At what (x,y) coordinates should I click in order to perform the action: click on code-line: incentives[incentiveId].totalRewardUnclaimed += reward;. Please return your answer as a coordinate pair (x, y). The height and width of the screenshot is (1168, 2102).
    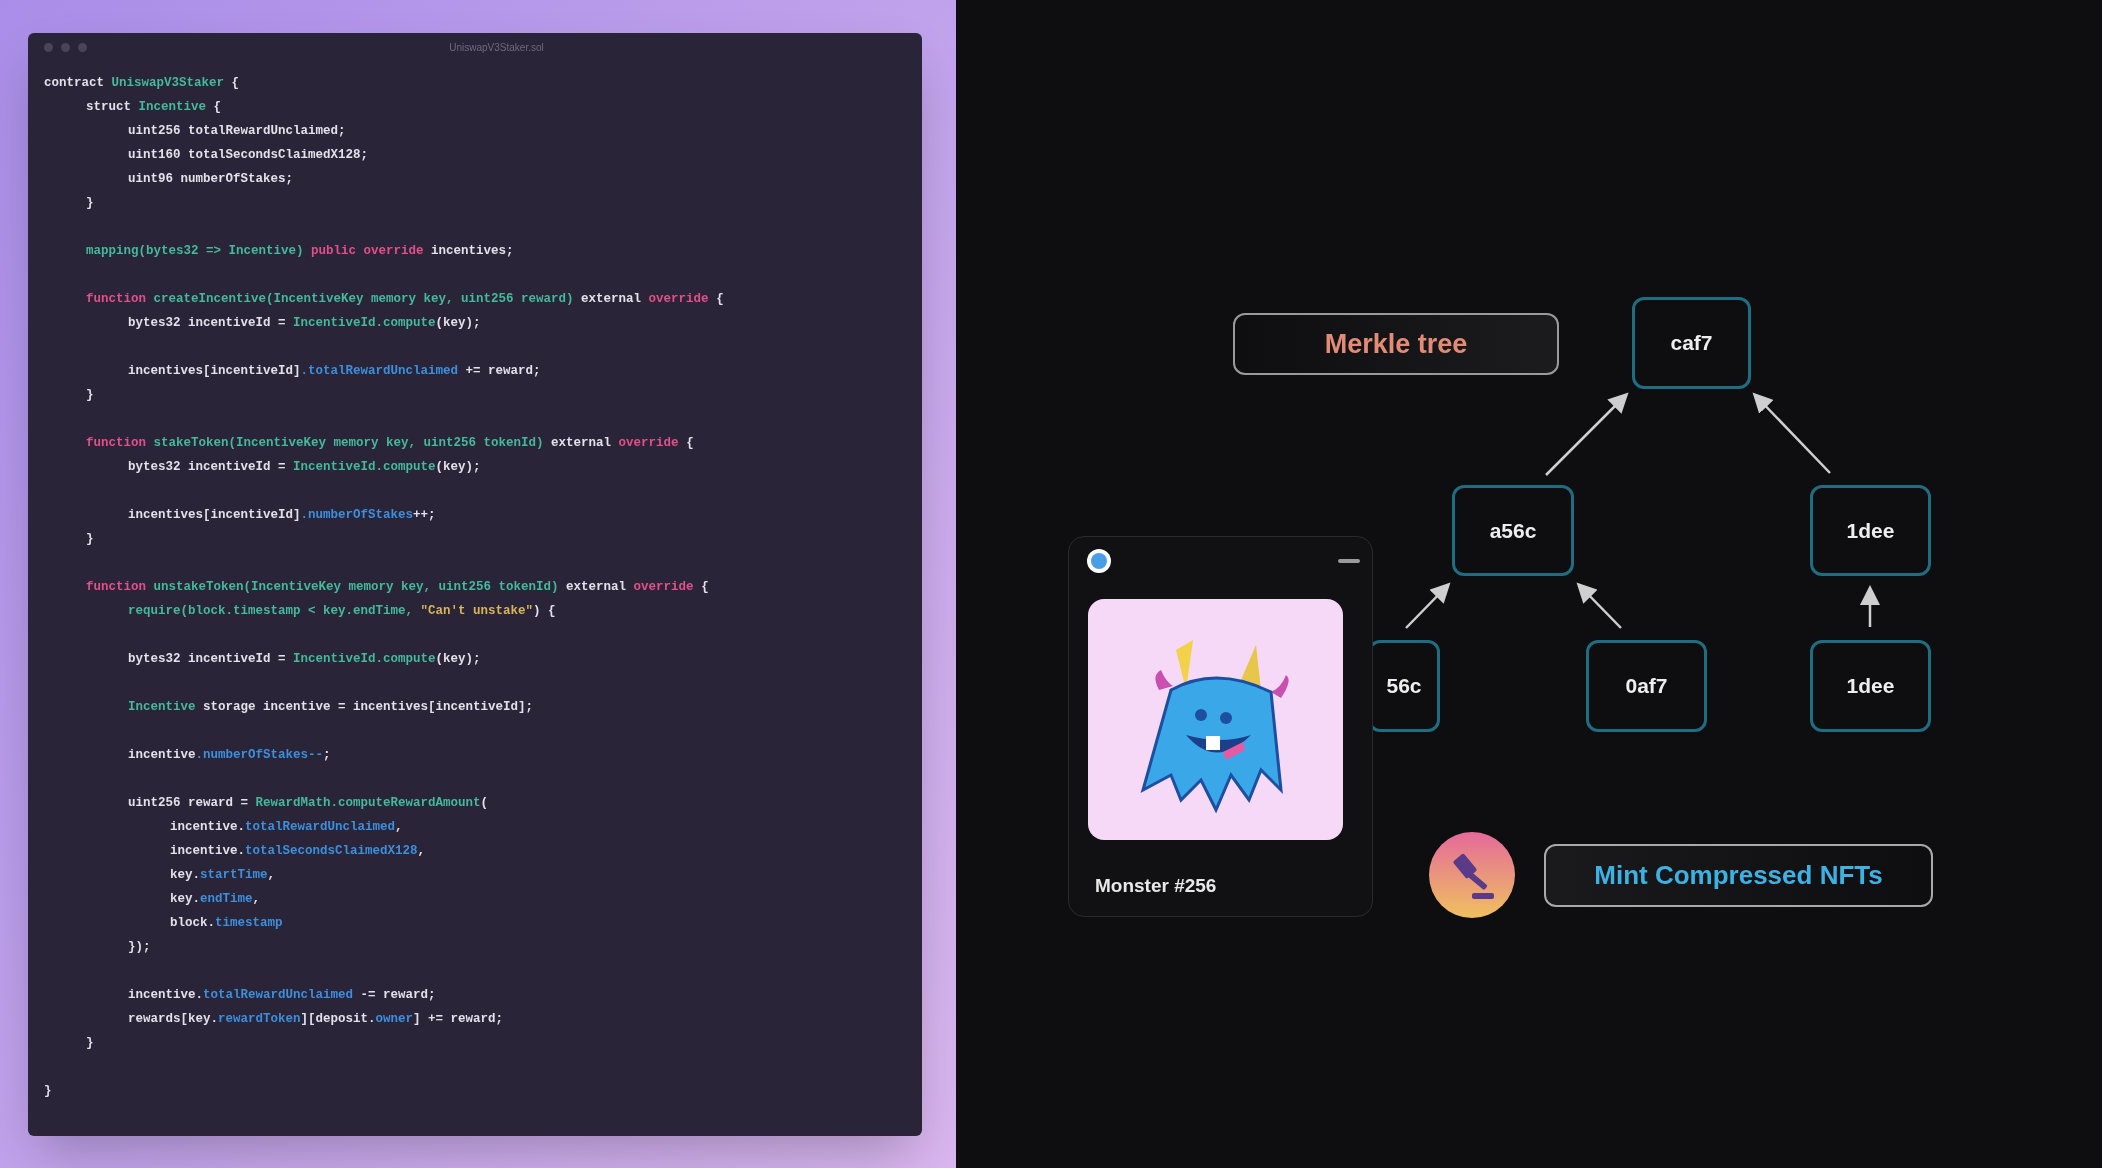
    Looking at the image, I should click on (334, 371).